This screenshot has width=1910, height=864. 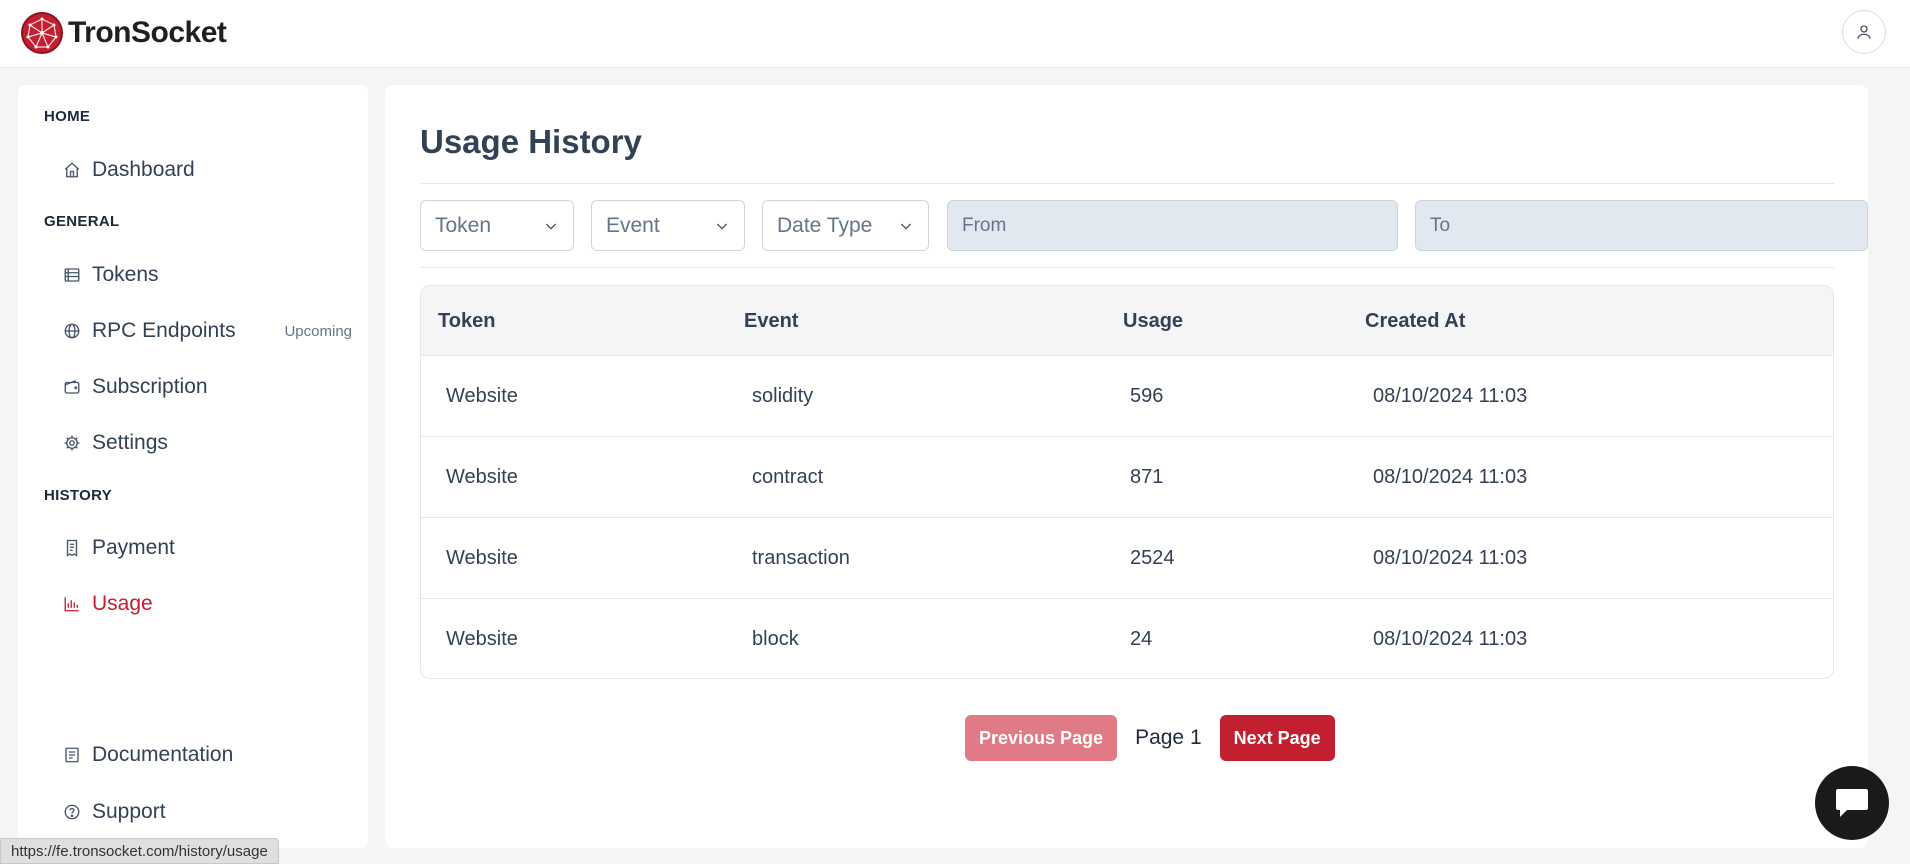 What do you see at coordinates (1168, 737) in the screenshot?
I see `page-indicator: Page 1` at bounding box center [1168, 737].